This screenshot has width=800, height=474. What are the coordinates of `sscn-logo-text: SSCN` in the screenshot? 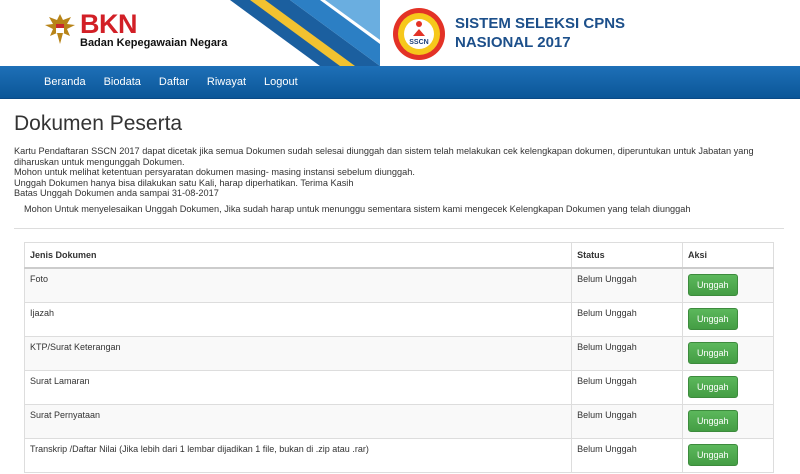 It's located at (418, 42).